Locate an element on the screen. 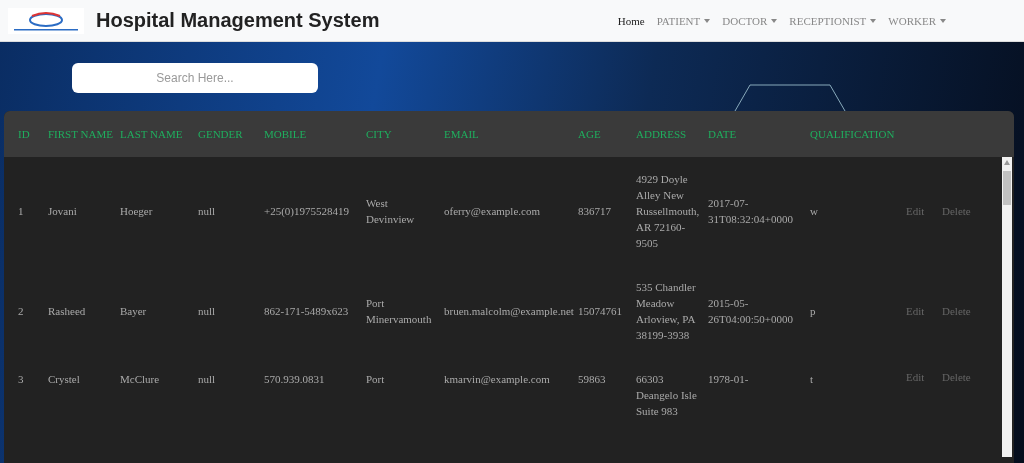 This screenshot has height=463, width=1024. column-header: EMAIL is located at coordinates (462, 134).